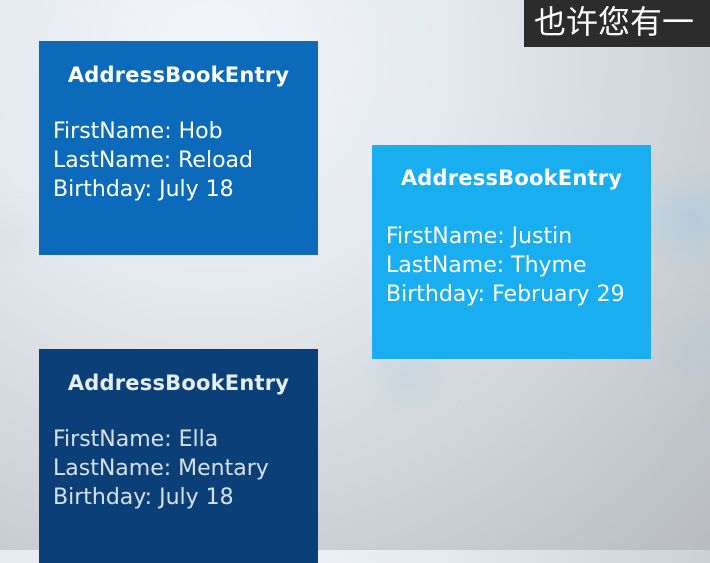  Describe the element at coordinates (161, 468) in the screenshot. I see `last-name-text: LastName: Mentary` at that location.